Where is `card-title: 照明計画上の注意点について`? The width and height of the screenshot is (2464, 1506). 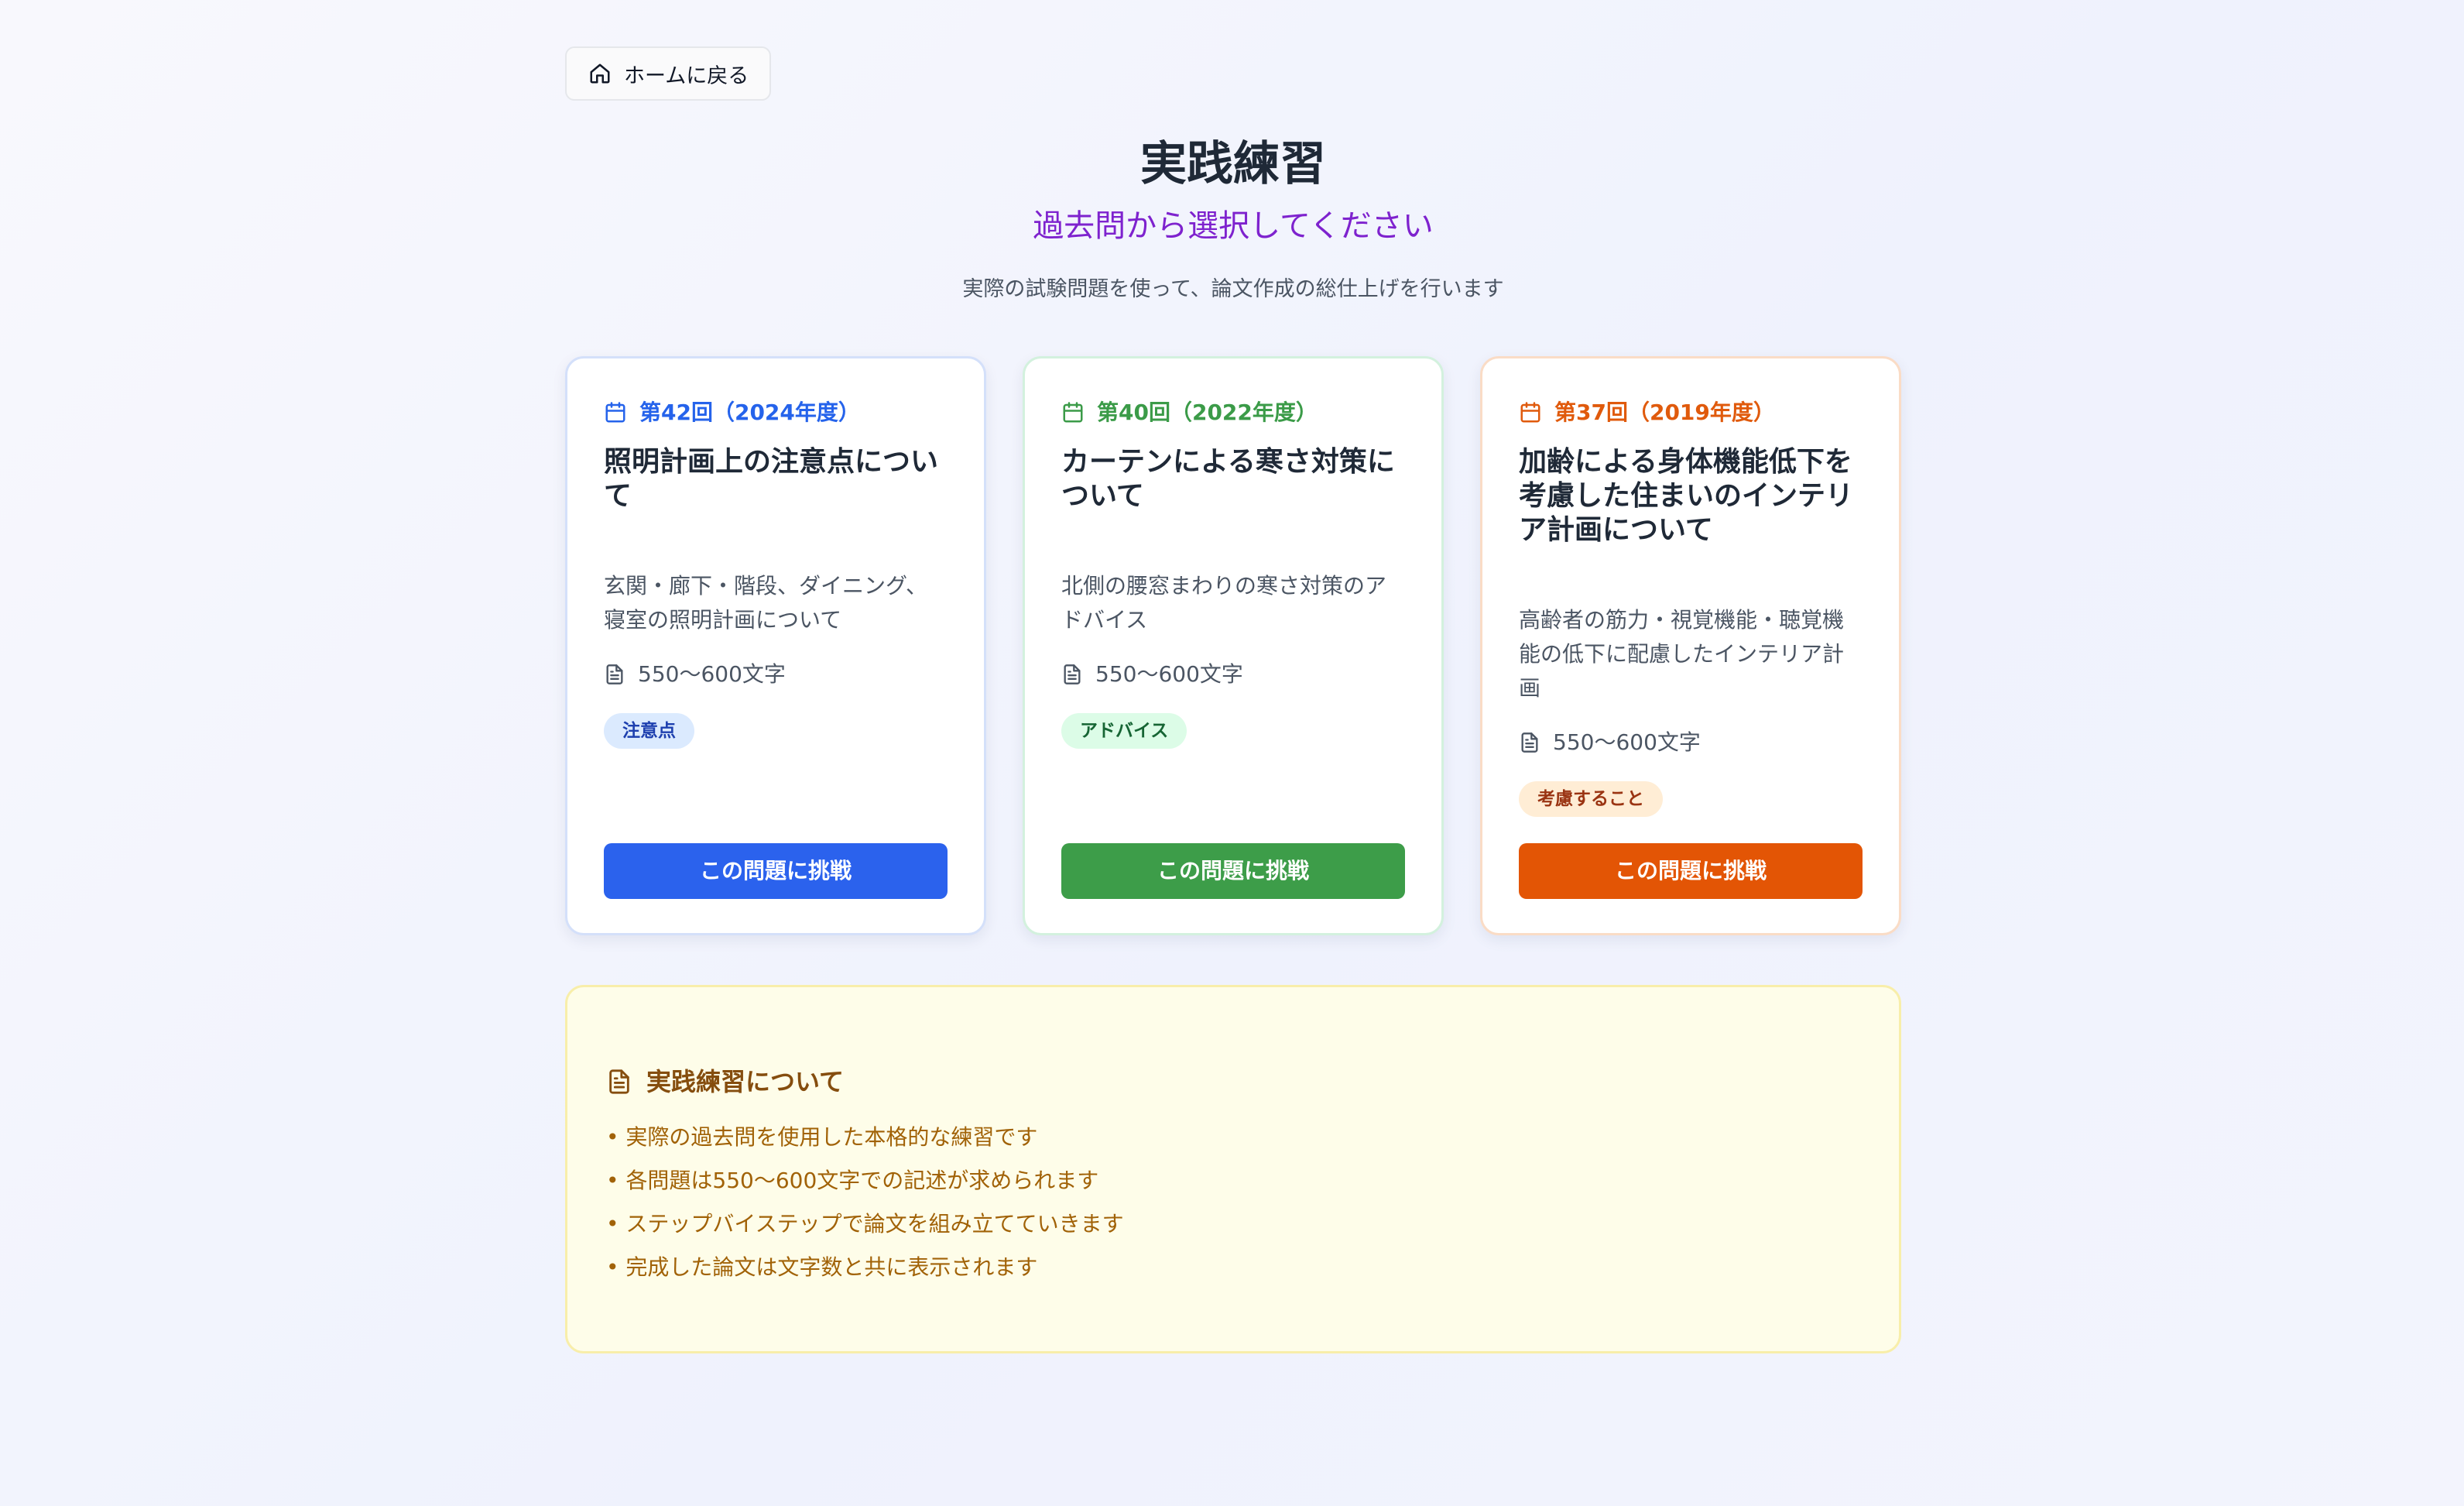 card-title: 照明計画上の注意点について is located at coordinates (772, 479).